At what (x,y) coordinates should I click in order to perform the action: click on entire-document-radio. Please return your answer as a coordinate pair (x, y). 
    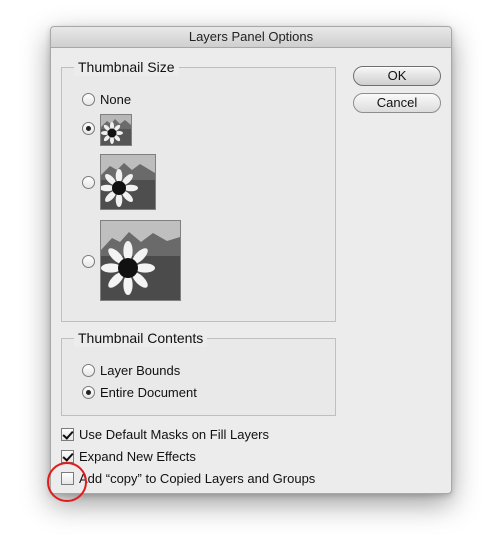
    Looking at the image, I should click on (88, 392).